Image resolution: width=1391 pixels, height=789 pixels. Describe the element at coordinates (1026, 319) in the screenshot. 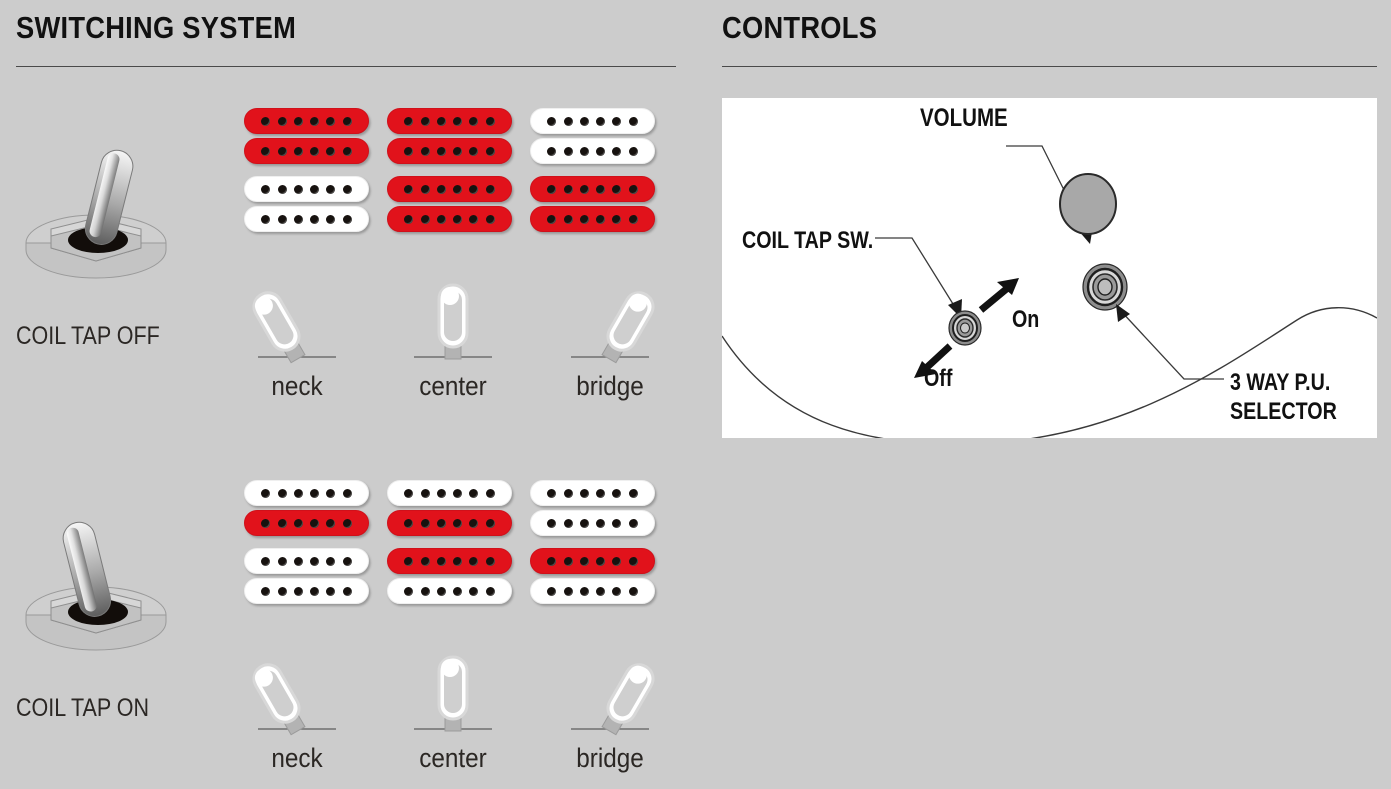

I see `coil-tap-on-label: On` at that location.